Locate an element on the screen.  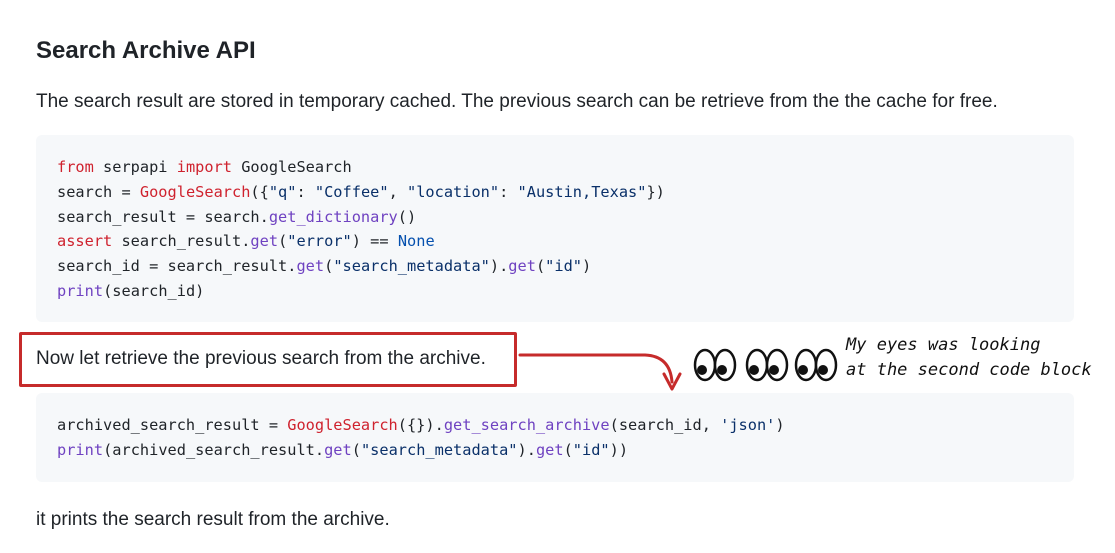
code-token: )) is located at coordinates (619, 449).